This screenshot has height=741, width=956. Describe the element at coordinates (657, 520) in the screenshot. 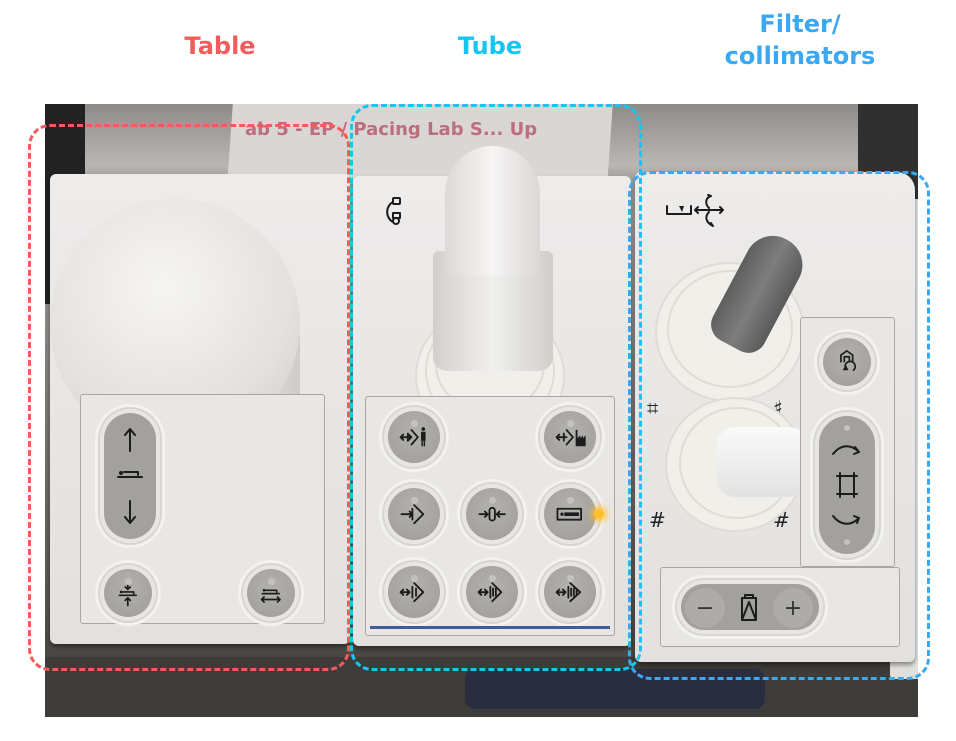

I see `collimator-horizontal-icon: #` at that location.